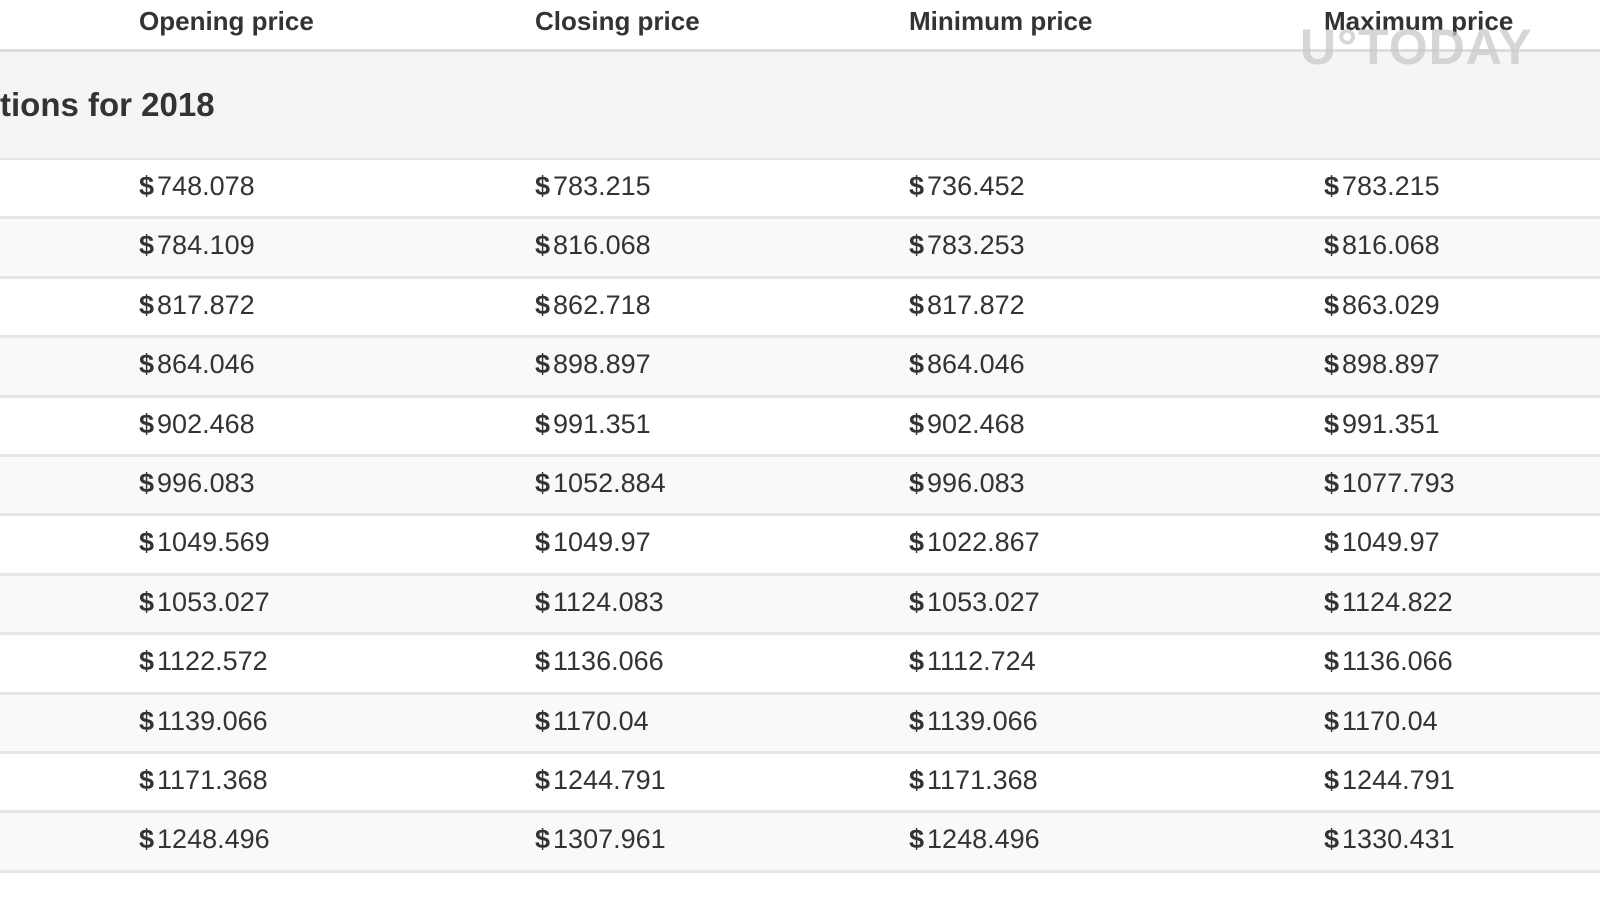 The image size is (1600, 900). Describe the element at coordinates (197, 424) in the screenshot. I see `opening-price-cell: $902.468` at that location.